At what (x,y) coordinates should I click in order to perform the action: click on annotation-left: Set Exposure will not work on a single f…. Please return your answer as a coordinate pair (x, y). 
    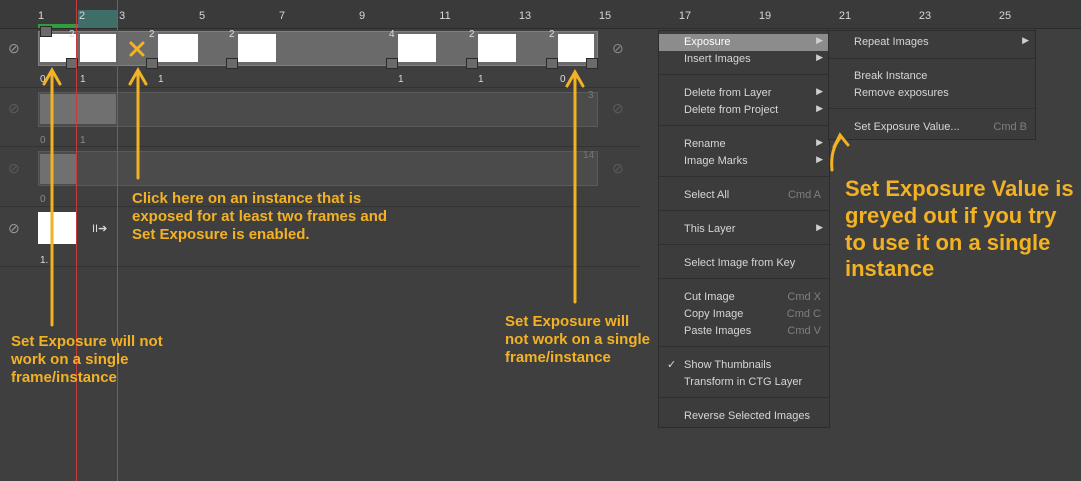
    Looking at the image, I should click on (87, 359).